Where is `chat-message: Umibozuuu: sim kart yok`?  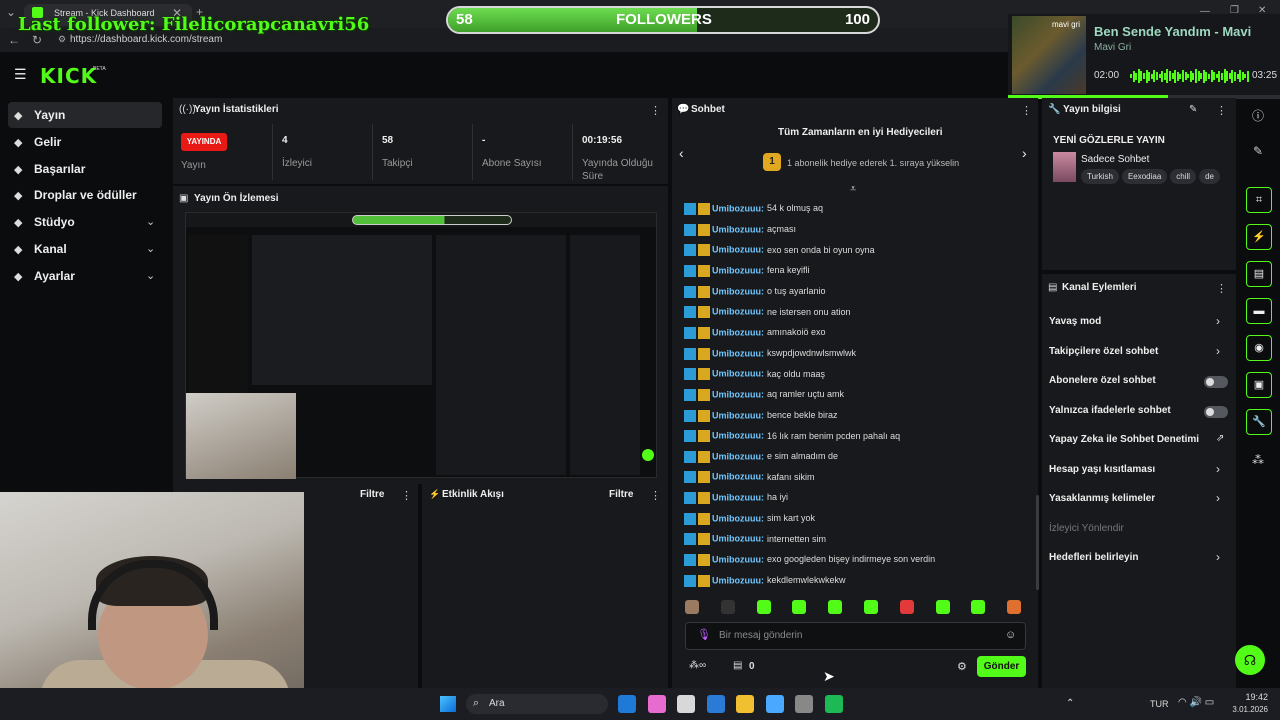
chat-message: Umibozuuu: sim kart yok is located at coordinates (749, 522).